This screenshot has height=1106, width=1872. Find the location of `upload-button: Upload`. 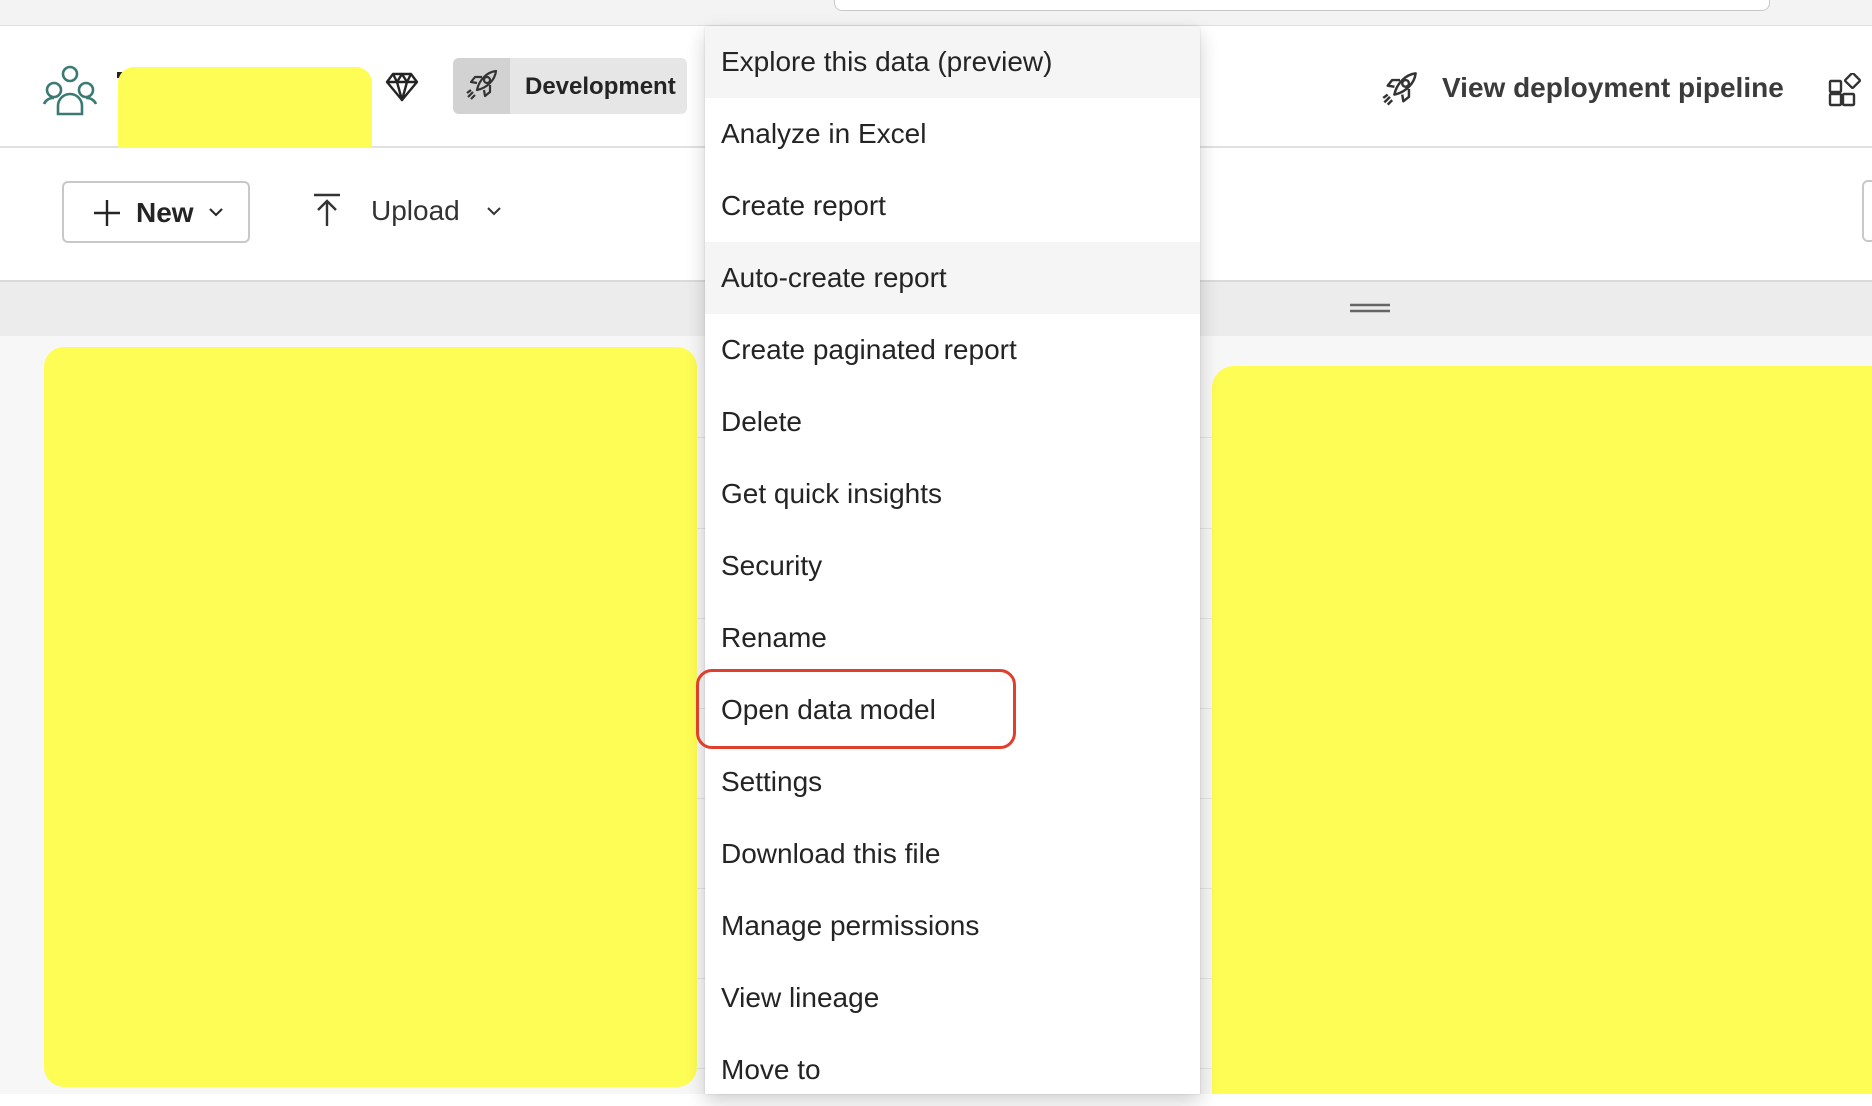

upload-button: Upload is located at coordinates (415, 211).